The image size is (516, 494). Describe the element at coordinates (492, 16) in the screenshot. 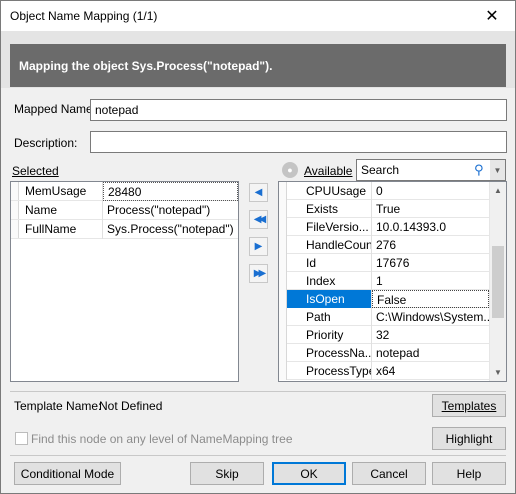

I see `close-icon: ✕` at that location.